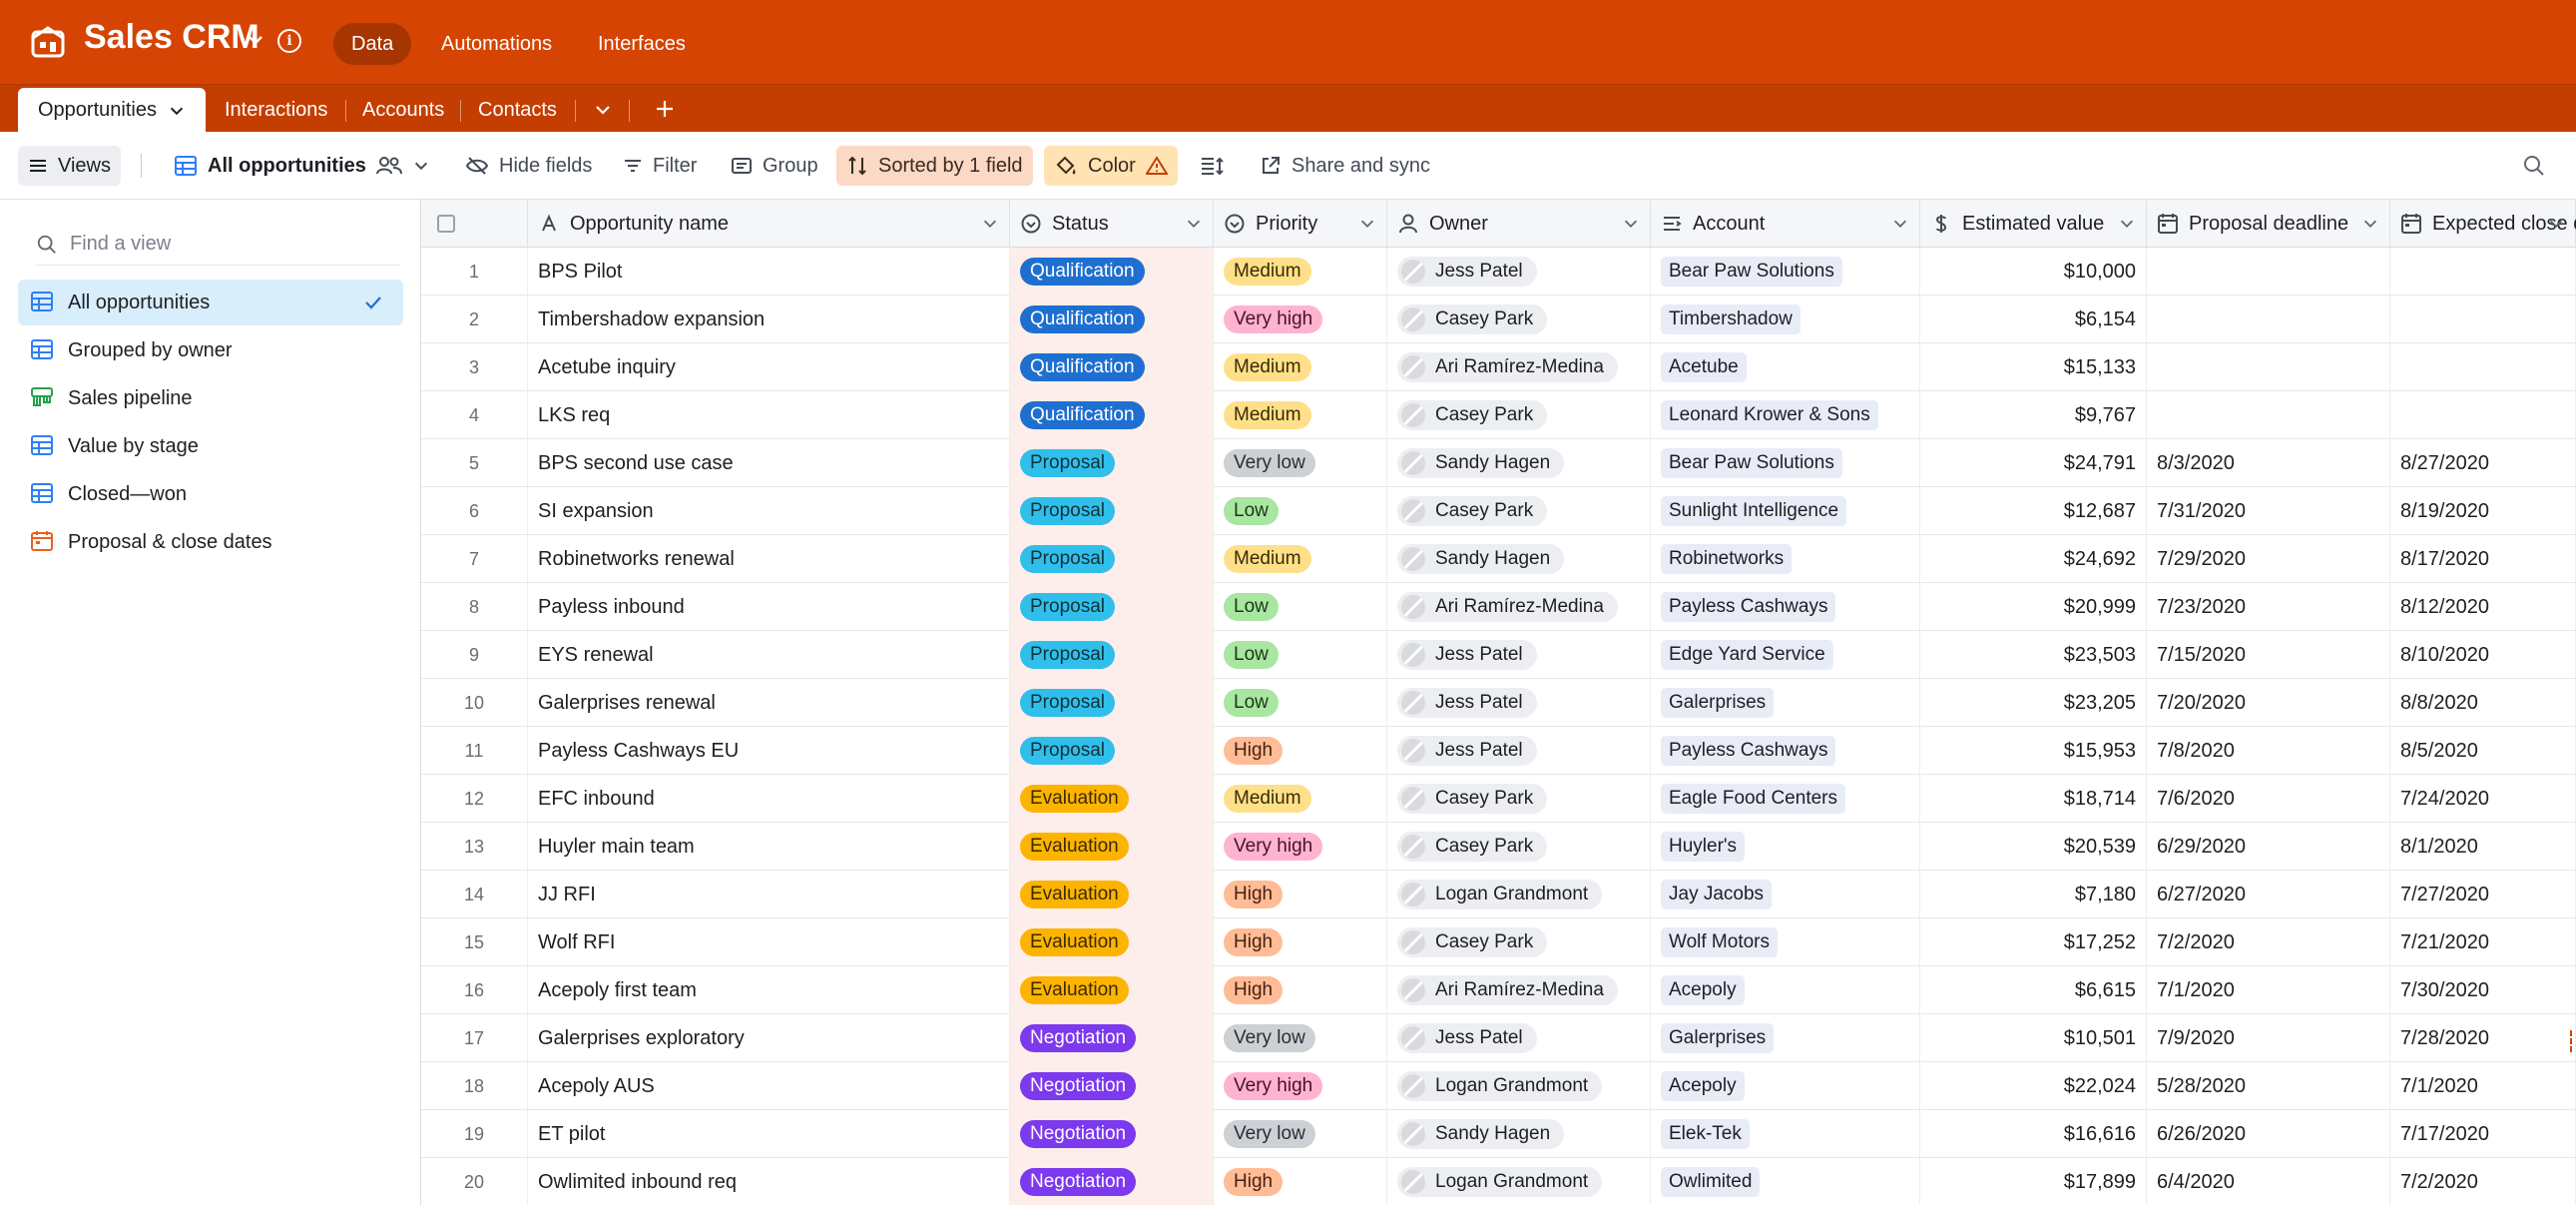  Describe the element at coordinates (769, 511) in the screenshot. I see `name-cell: SI expansion` at that location.